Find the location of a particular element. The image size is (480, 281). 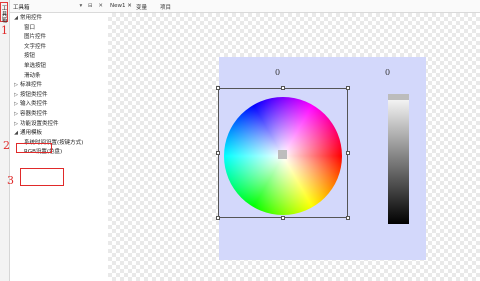

tree-label: 单选按钮 is located at coordinates (35, 66).